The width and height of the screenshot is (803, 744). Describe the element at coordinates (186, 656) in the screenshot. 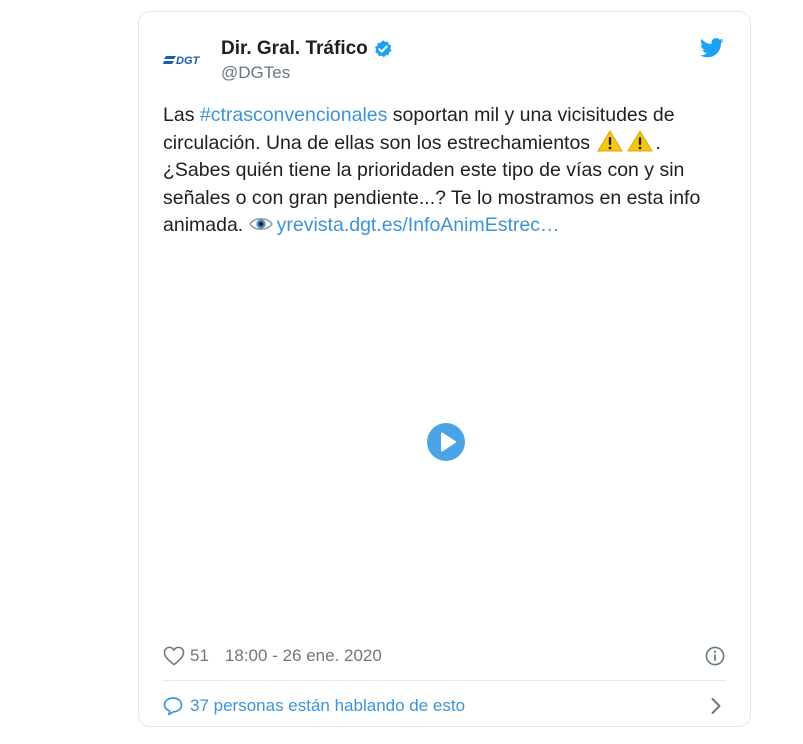

I see `like-button: 51` at that location.